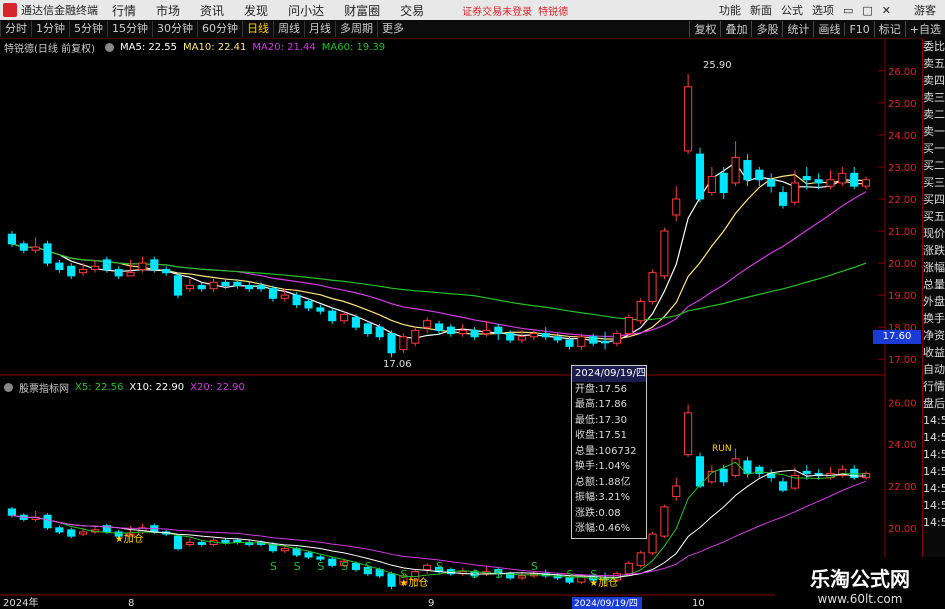 This screenshot has height=609, width=945. What do you see at coordinates (603, 482) in the screenshot?
I see `tooltip-amount: 总额:1.88亿` at bounding box center [603, 482].